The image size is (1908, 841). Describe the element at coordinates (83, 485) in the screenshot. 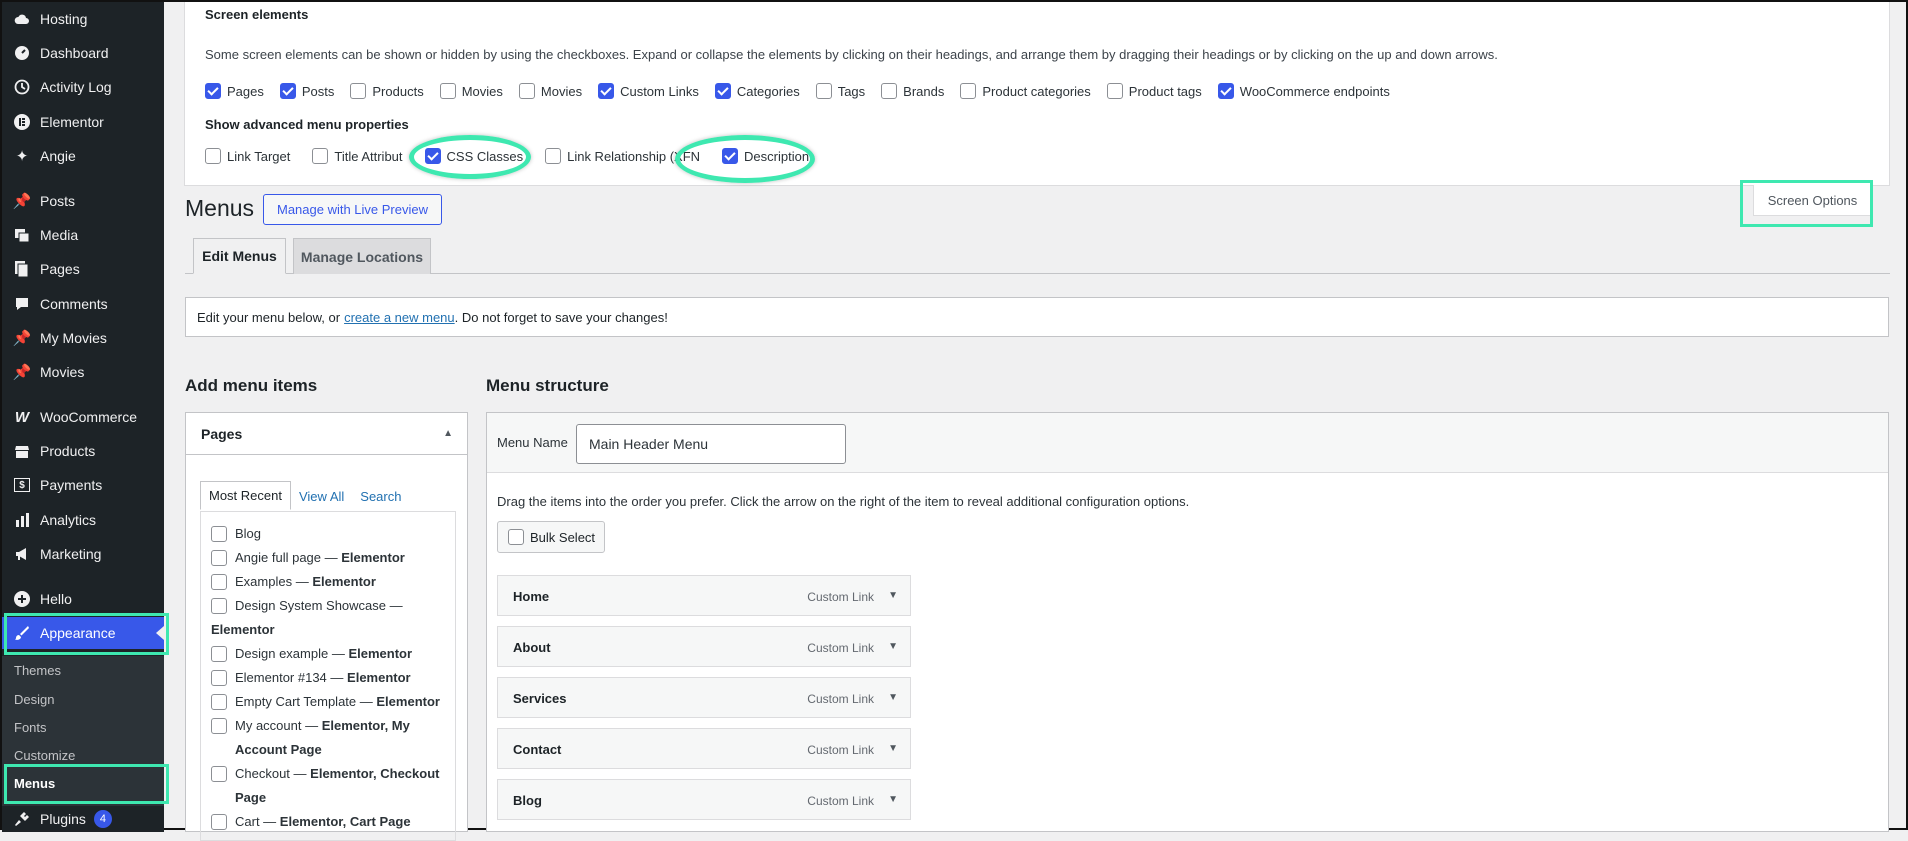

I see `sidebar-item-payments: $ Payments` at that location.